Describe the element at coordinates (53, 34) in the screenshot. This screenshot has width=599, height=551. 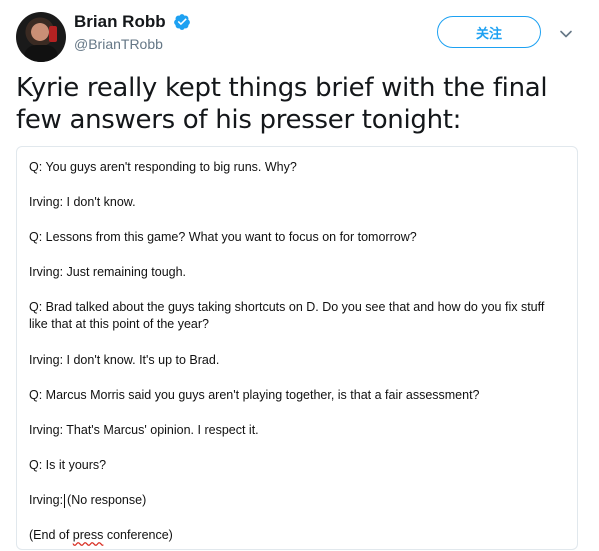
I see `avatar-accent` at that location.